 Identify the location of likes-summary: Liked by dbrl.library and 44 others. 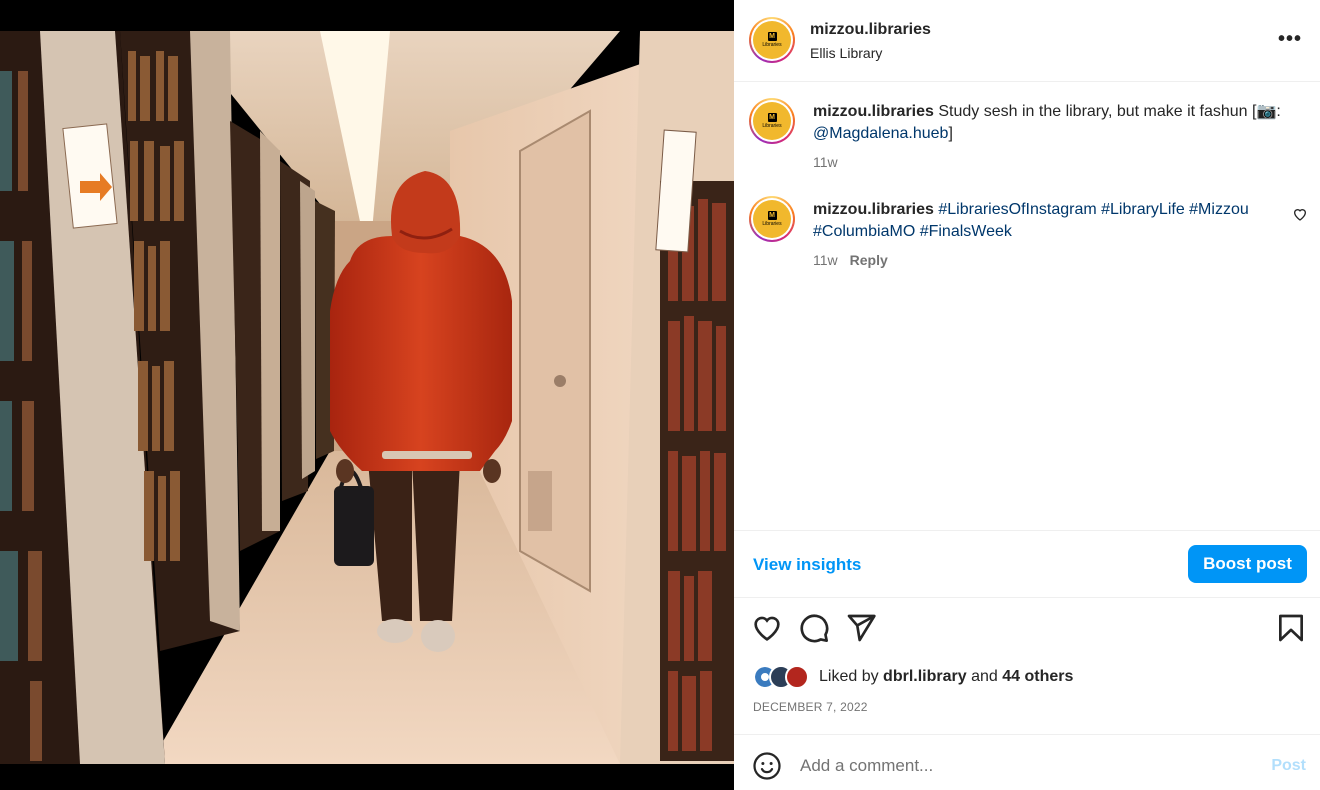
(913, 677).